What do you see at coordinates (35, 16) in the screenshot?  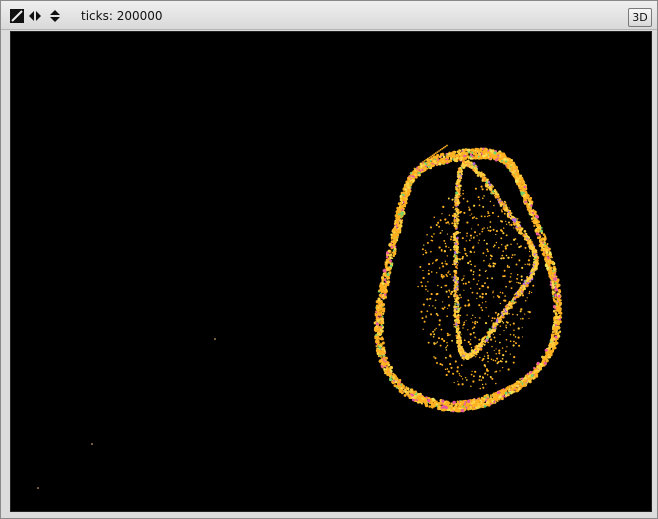 I see `pan-horizontal-icon` at bounding box center [35, 16].